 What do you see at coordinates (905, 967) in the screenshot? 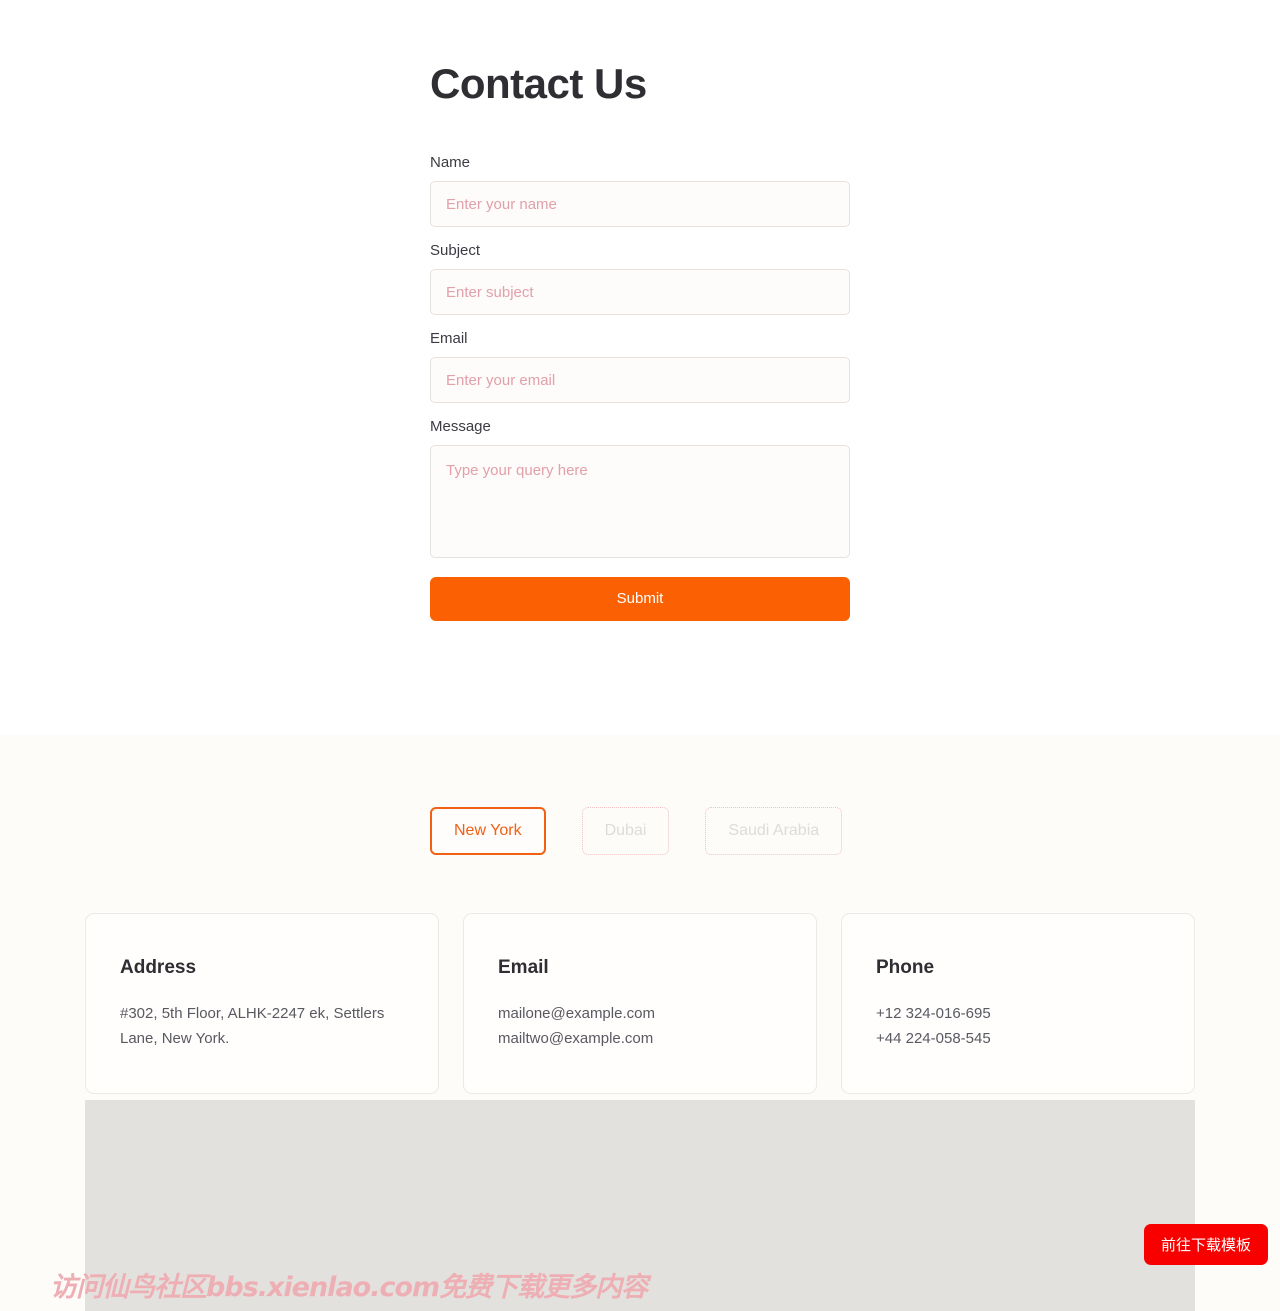
I see `card-phone-title: Phone` at bounding box center [905, 967].